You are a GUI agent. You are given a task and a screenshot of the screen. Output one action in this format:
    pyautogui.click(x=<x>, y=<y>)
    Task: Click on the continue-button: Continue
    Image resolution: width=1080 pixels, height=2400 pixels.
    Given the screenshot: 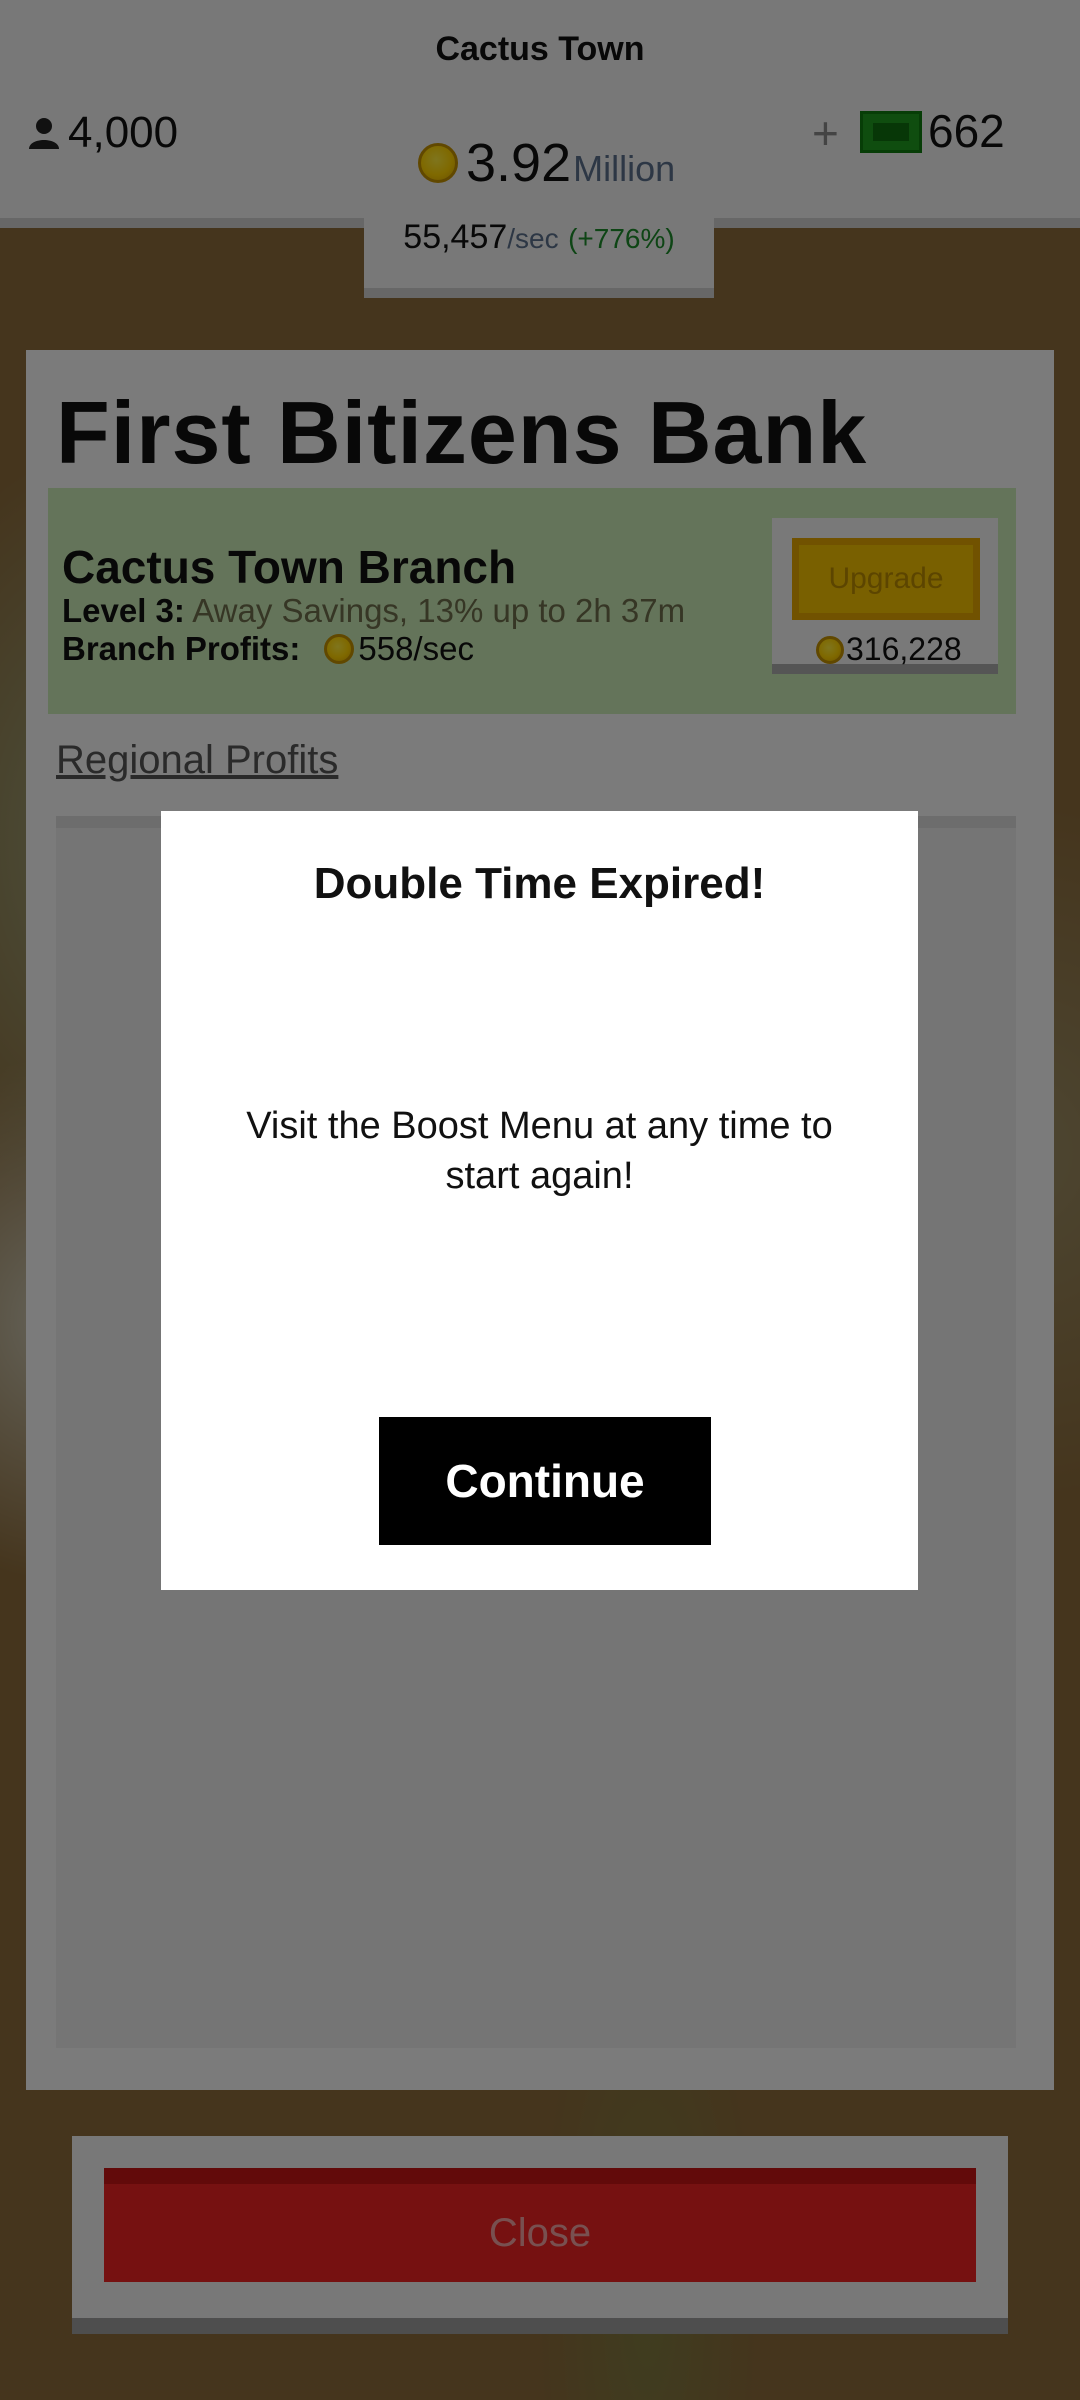 What is the action you would take?
    pyautogui.click(x=545, y=1481)
    